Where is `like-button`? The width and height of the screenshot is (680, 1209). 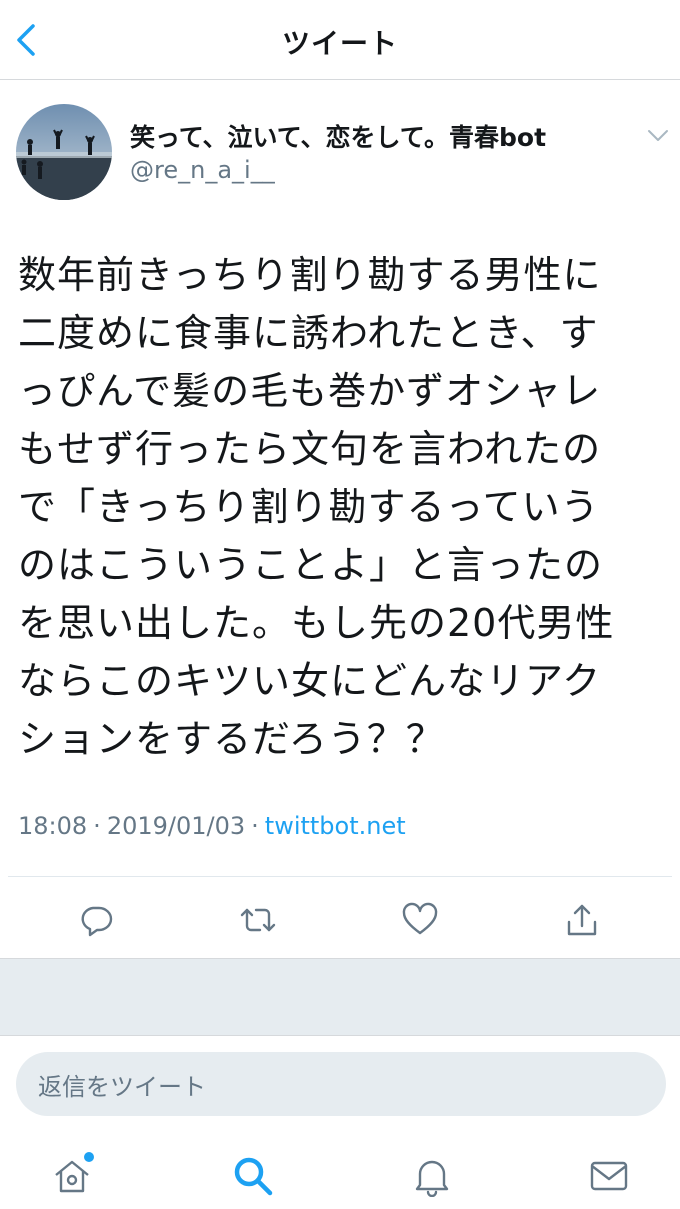 like-button is located at coordinates (420, 920).